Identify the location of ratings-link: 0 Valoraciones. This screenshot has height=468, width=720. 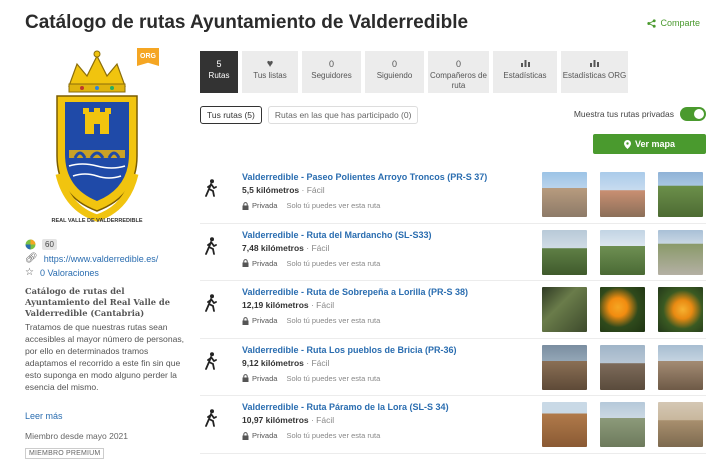
(69, 273).